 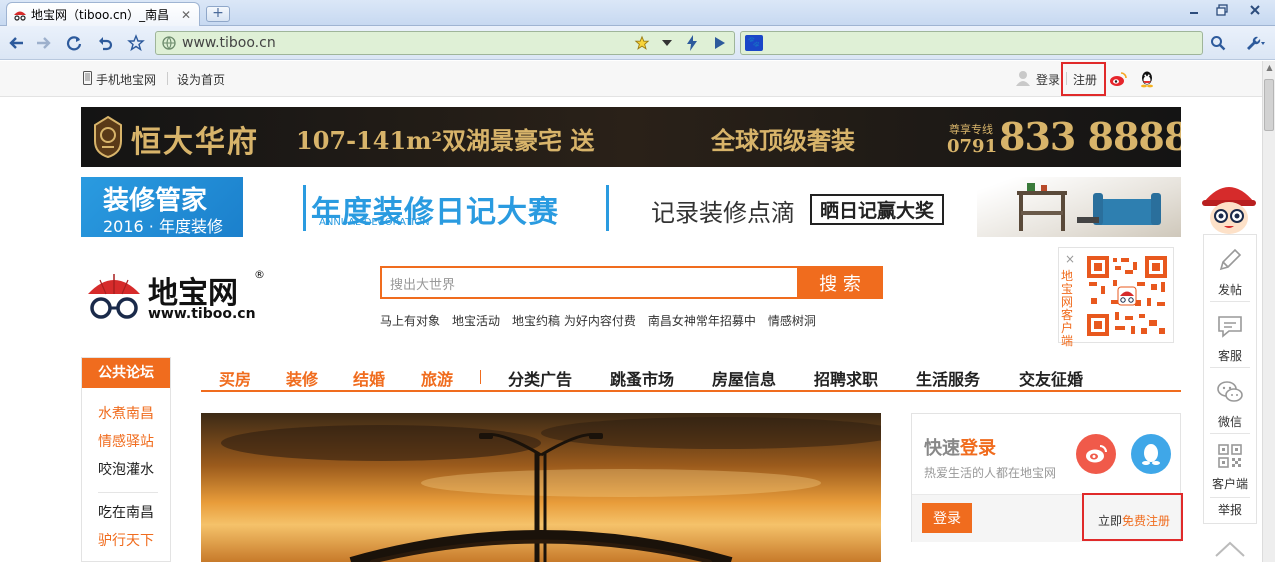 What do you see at coordinates (126, 79) in the screenshot?
I see `mobile-site-link: 手机地宝网` at bounding box center [126, 79].